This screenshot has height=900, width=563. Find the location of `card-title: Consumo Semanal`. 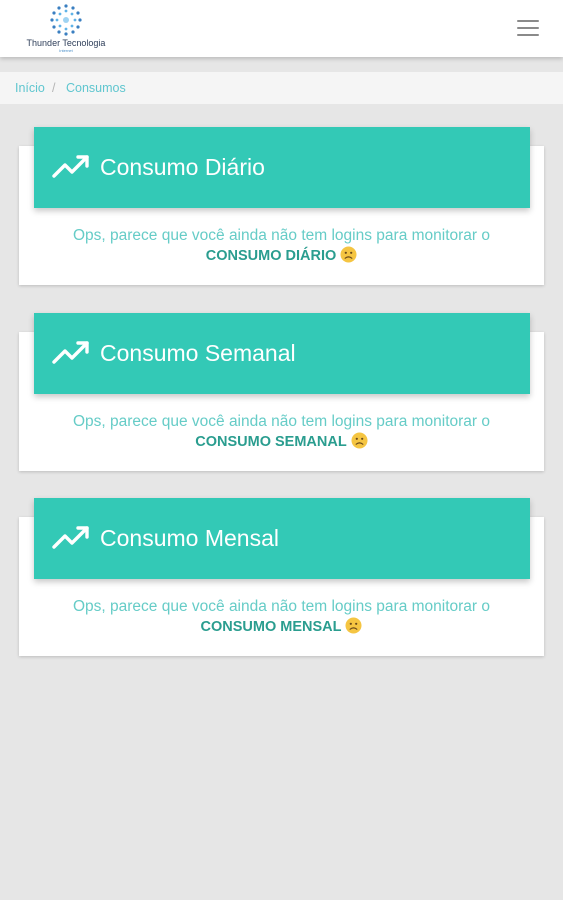

card-title: Consumo Semanal is located at coordinates (198, 353).